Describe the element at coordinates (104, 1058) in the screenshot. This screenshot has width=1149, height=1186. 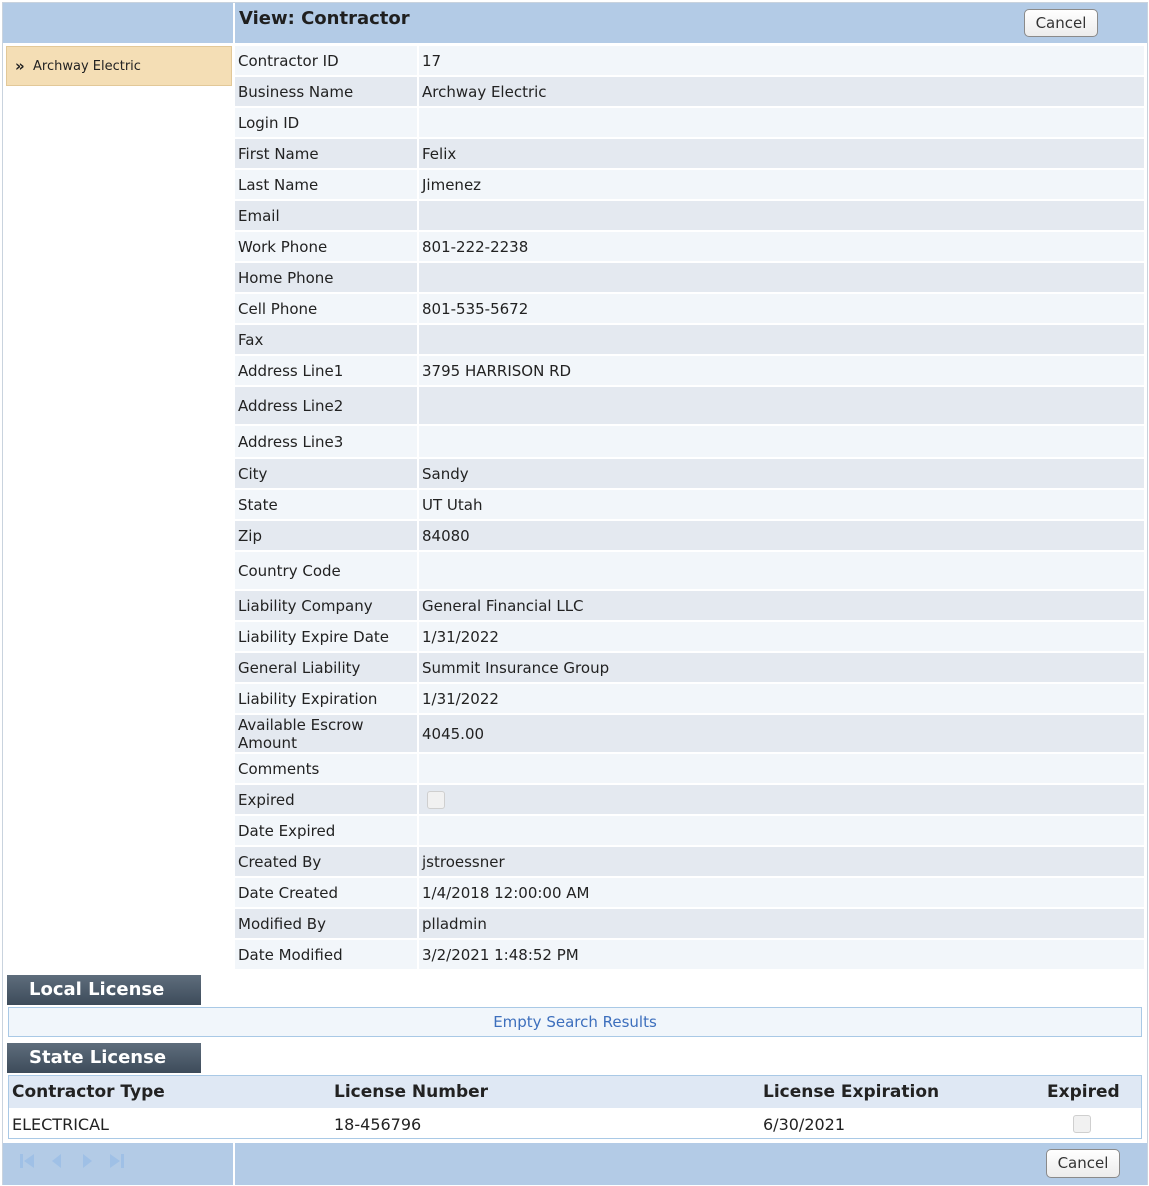
I see `state-license-header: State License` at that location.